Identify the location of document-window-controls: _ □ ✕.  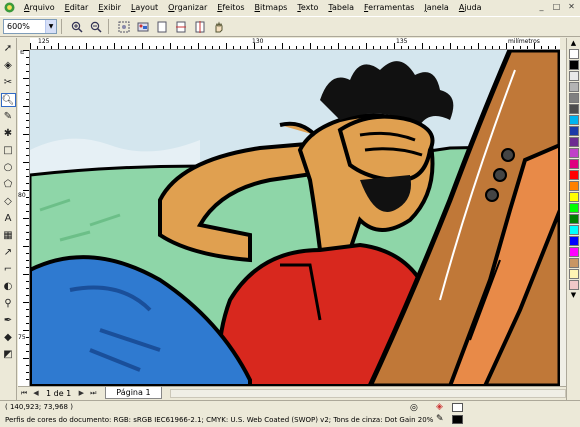
(556, 7).